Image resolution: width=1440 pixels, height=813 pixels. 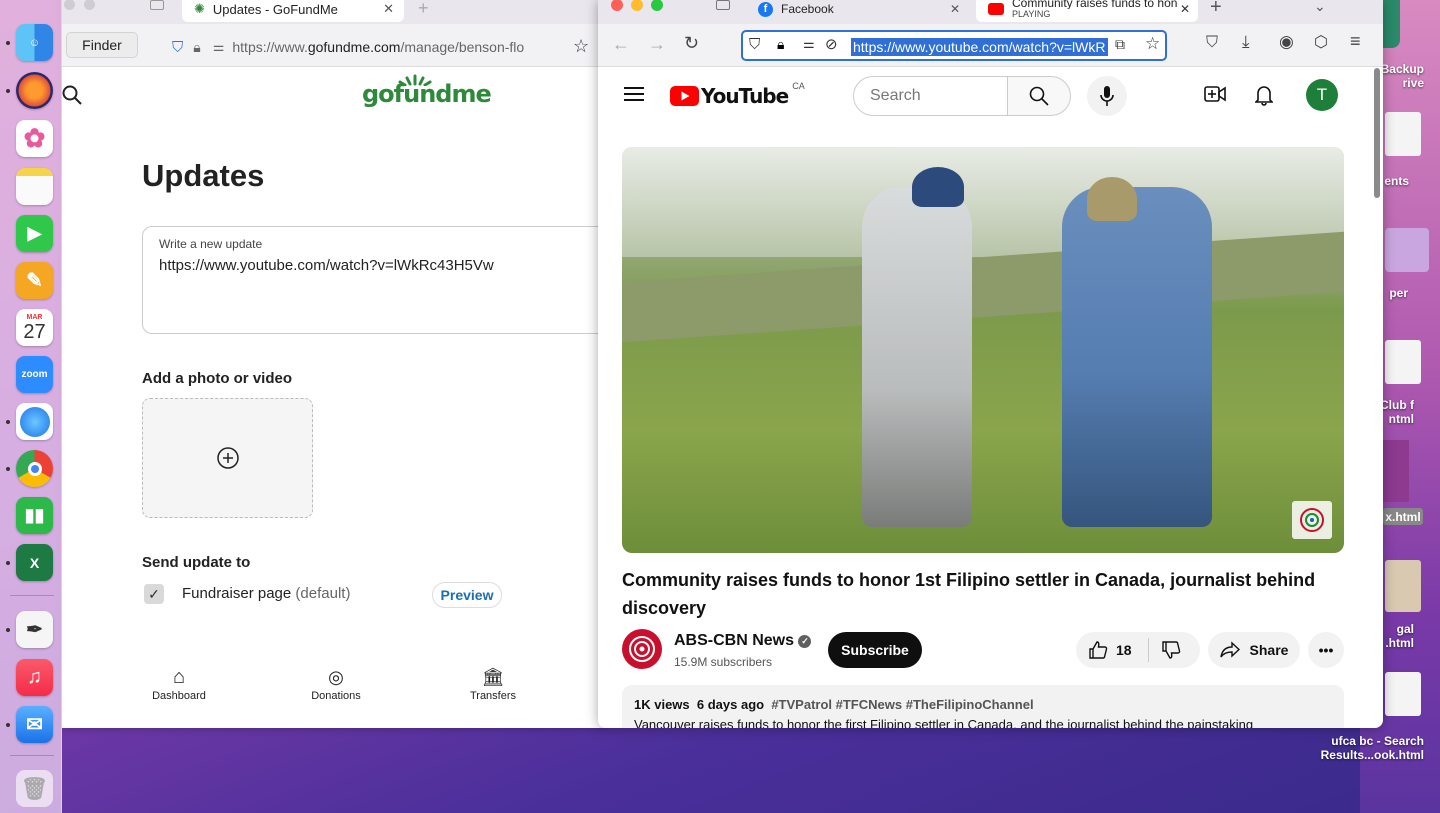 I want to click on create-video-icon, so click(x=1215, y=94).